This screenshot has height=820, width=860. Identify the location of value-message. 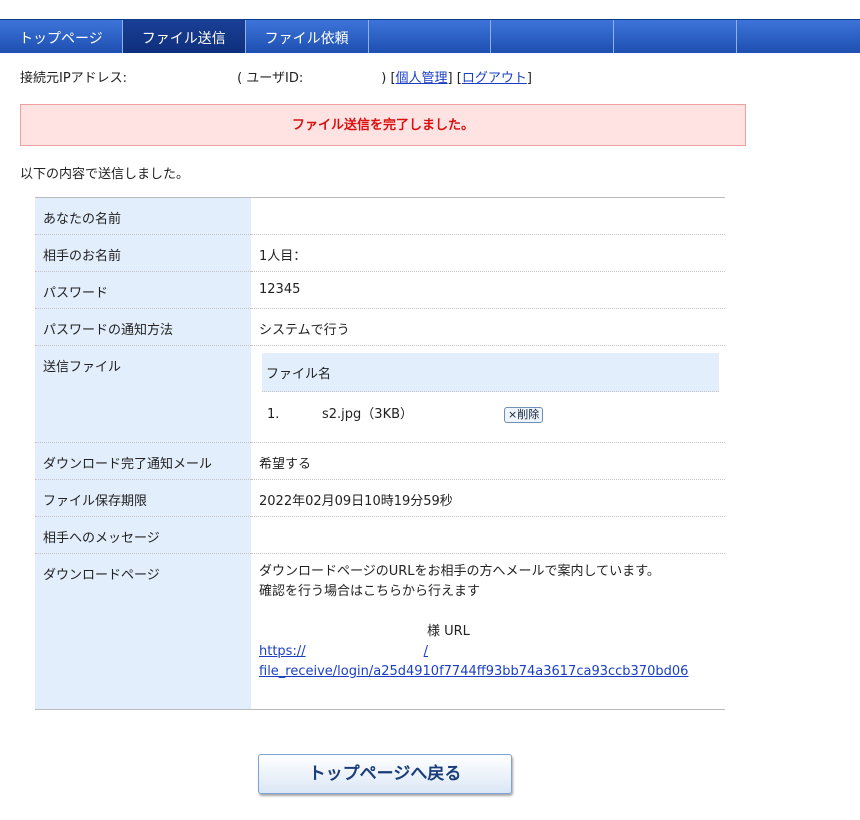
(488, 535).